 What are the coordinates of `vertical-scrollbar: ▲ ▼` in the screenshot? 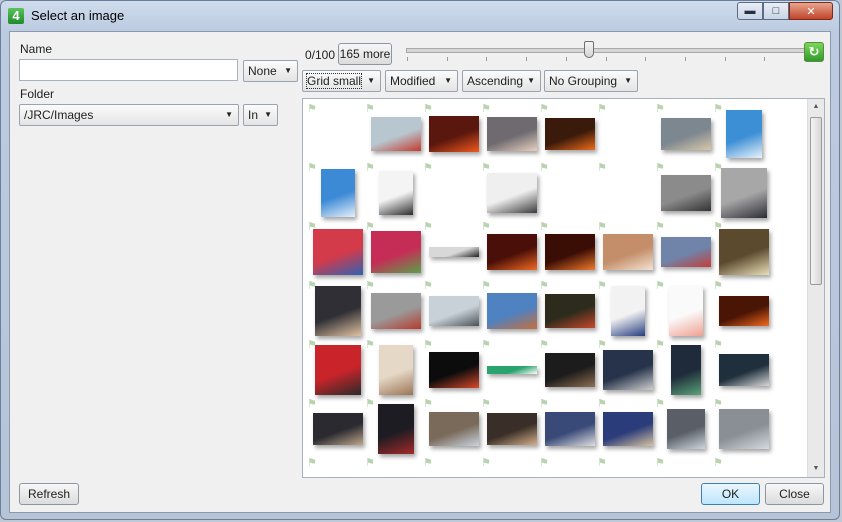 It's located at (815, 288).